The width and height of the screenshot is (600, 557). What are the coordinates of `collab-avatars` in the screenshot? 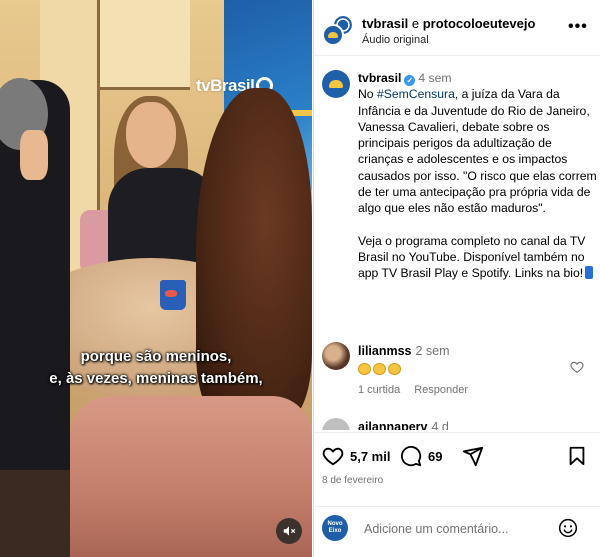 It's located at (338, 30).